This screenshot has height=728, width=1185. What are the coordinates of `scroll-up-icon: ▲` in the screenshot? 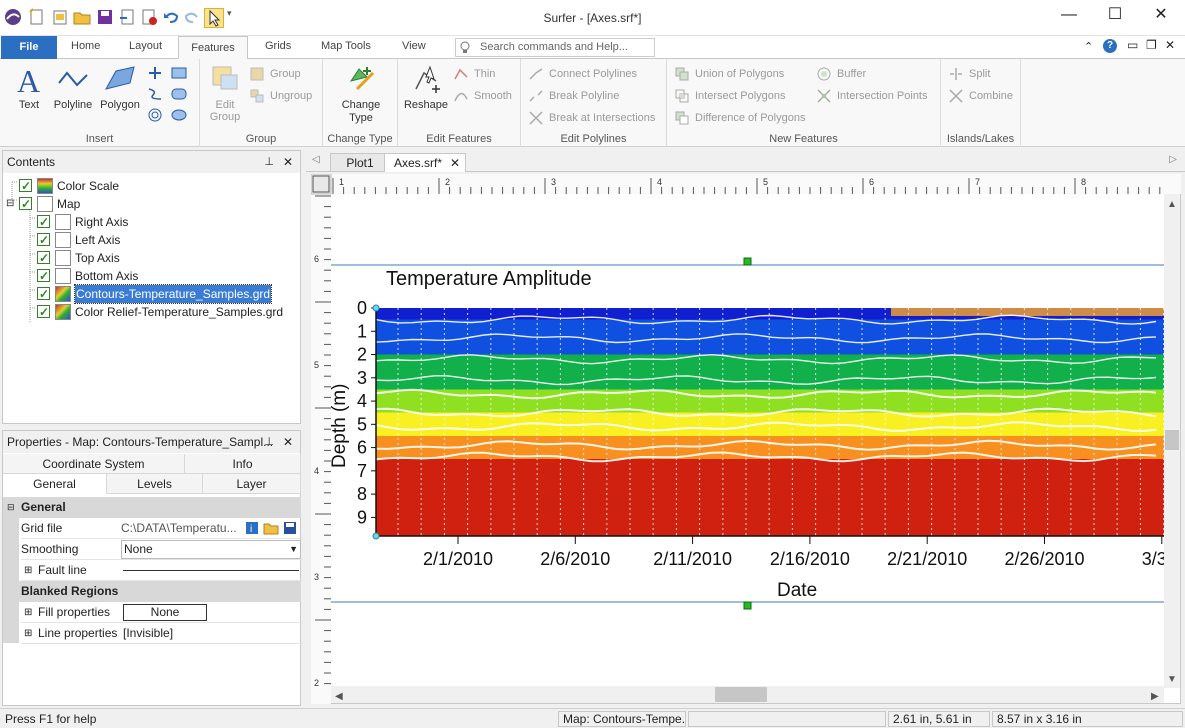 It's located at (1172, 204).